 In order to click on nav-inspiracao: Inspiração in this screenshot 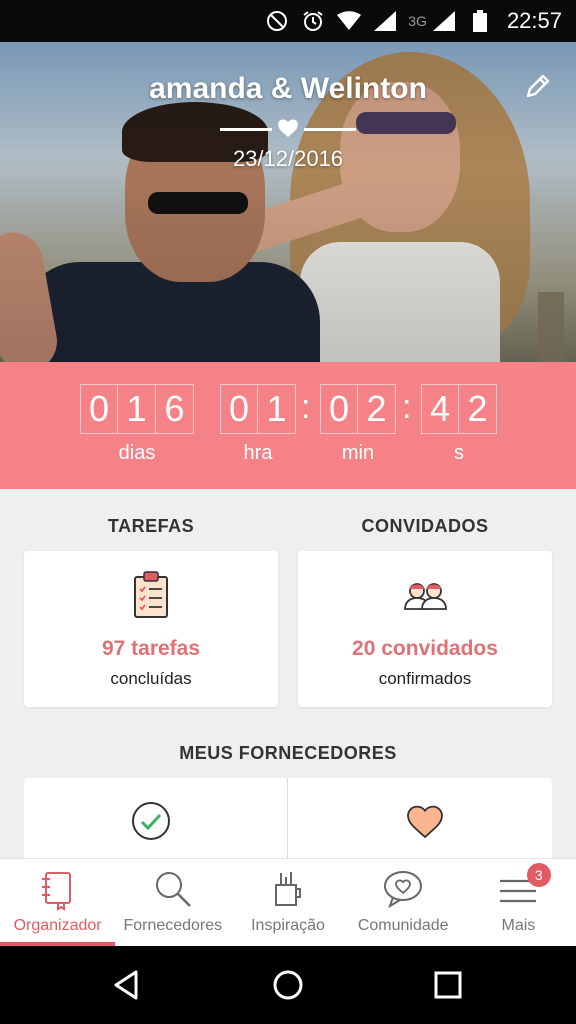, I will do `click(287, 902)`.